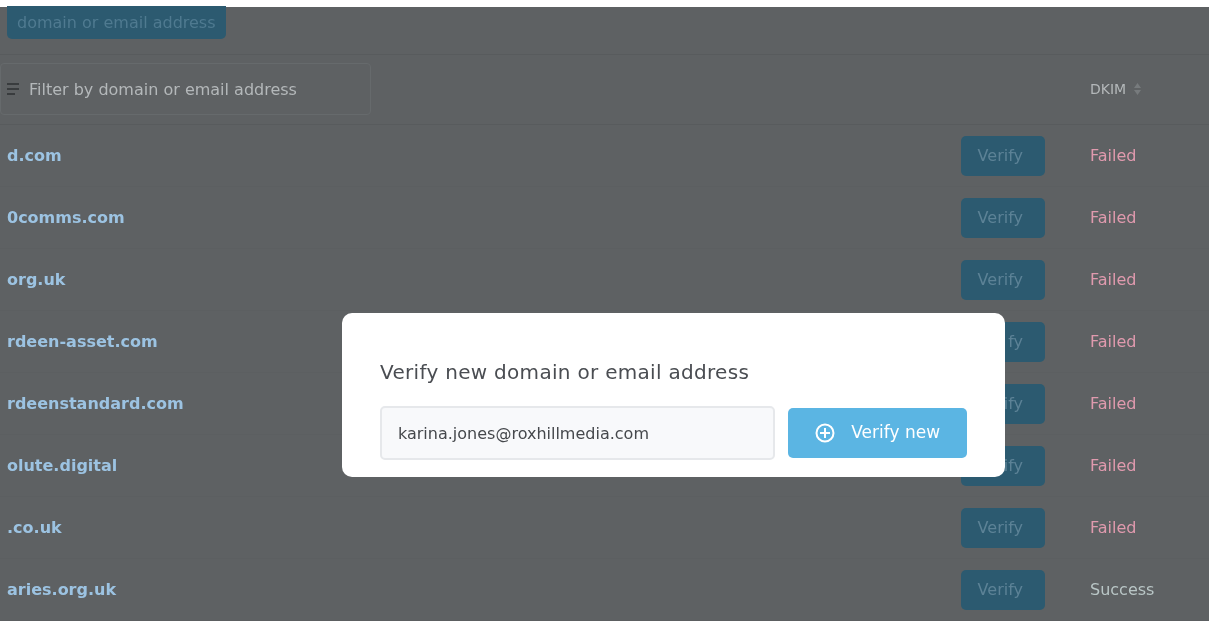 This screenshot has height=621, width=1209. Describe the element at coordinates (62, 465) in the screenshot. I see `domain-link: olute.digital` at that location.